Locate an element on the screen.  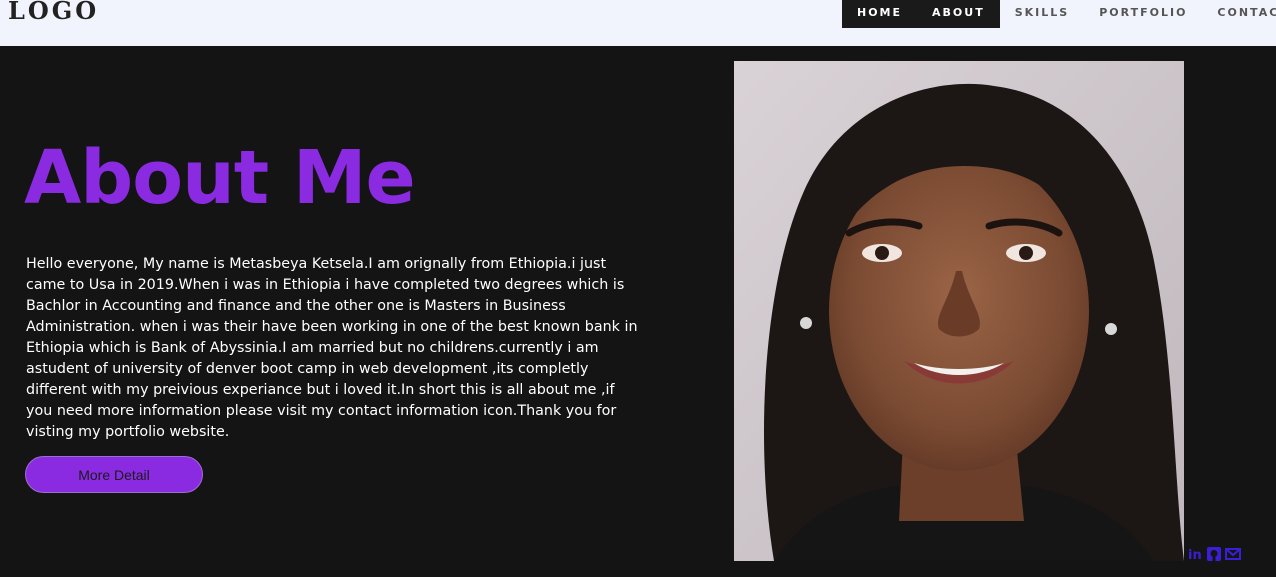
svg-text: in is located at coordinates (1195, 555).